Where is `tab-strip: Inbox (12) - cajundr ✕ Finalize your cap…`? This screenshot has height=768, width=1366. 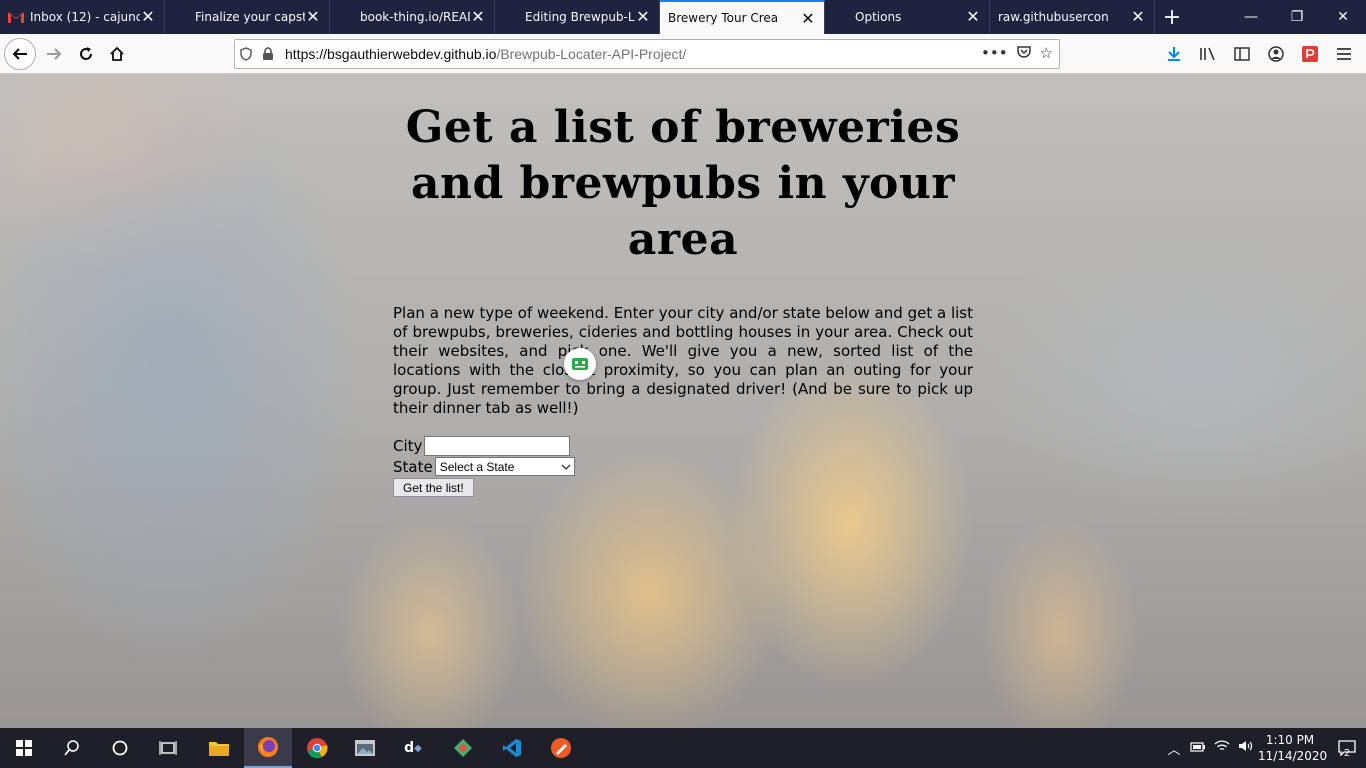
tab-strip: Inbox (12) - cajundr ✕ Finalize your cap… is located at coordinates (683, 17).